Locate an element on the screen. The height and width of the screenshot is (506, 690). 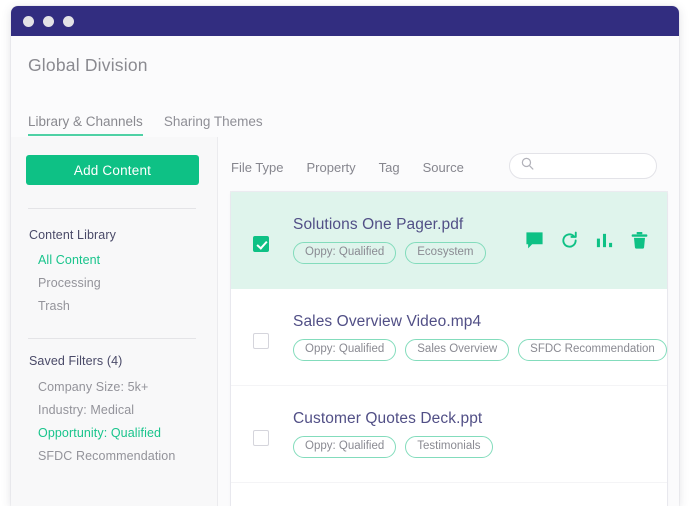
tab-library-and-channels: Library & Channels is located at coordinates (85, 125).